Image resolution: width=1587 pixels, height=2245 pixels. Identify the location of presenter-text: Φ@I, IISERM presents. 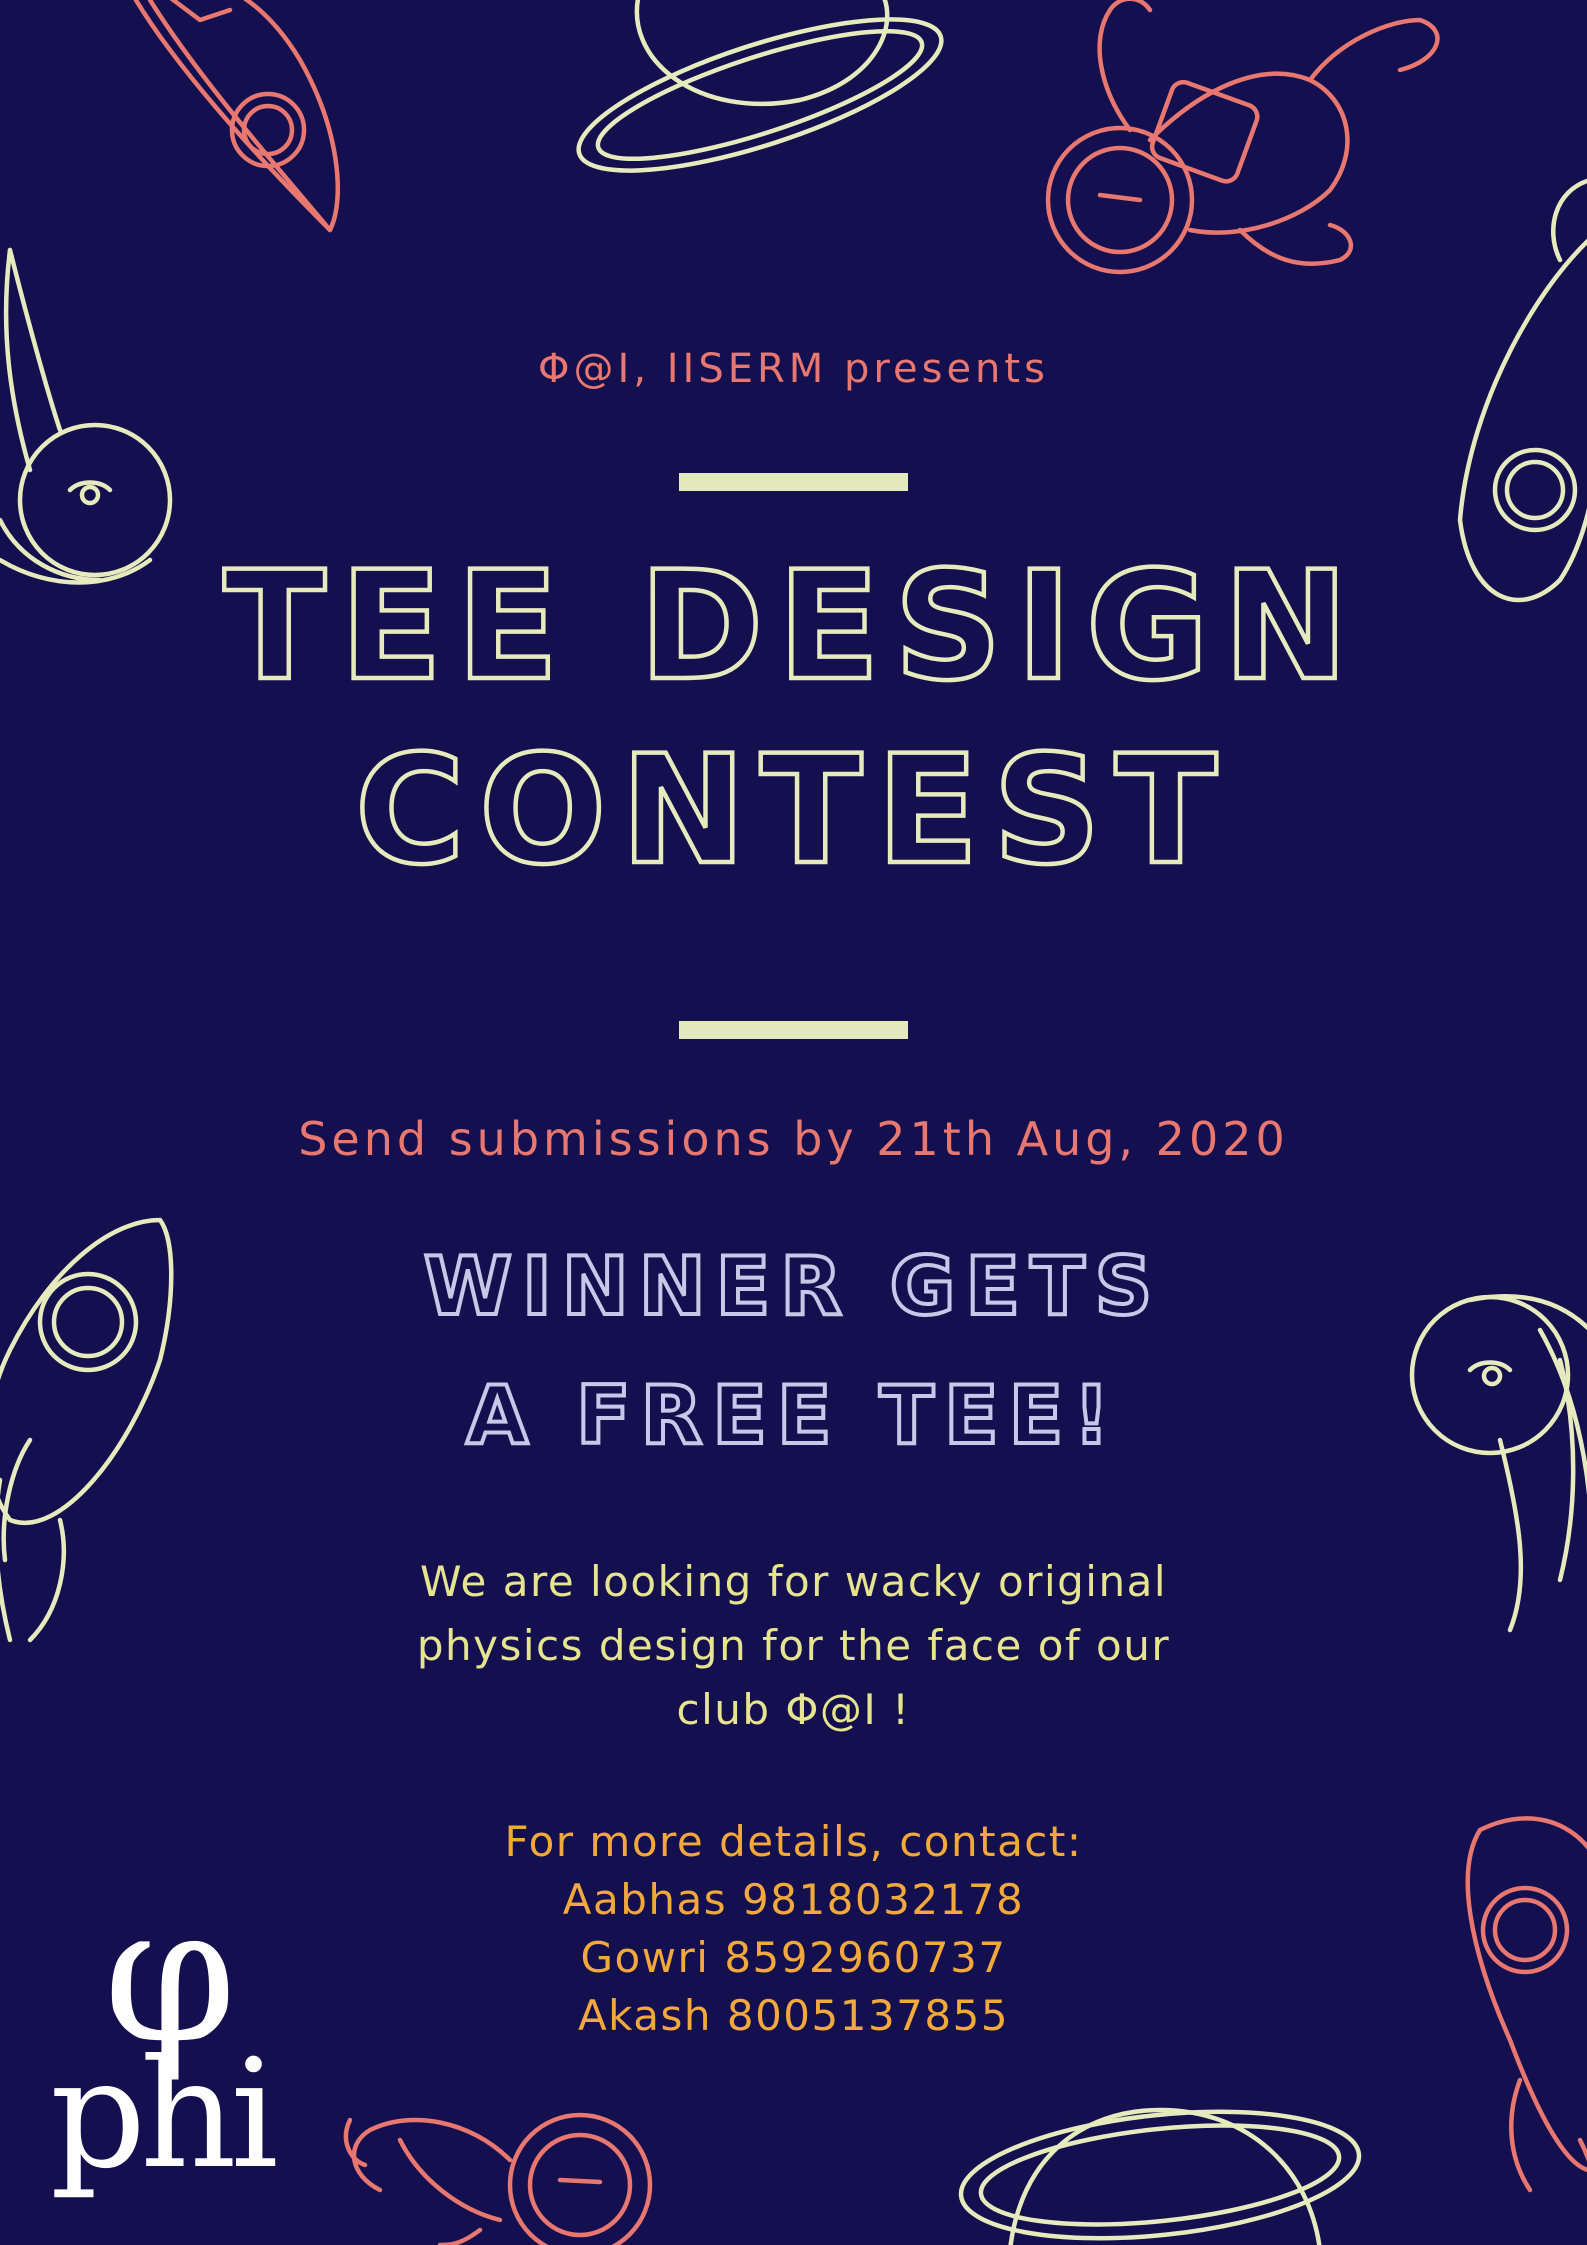
(793, 369).